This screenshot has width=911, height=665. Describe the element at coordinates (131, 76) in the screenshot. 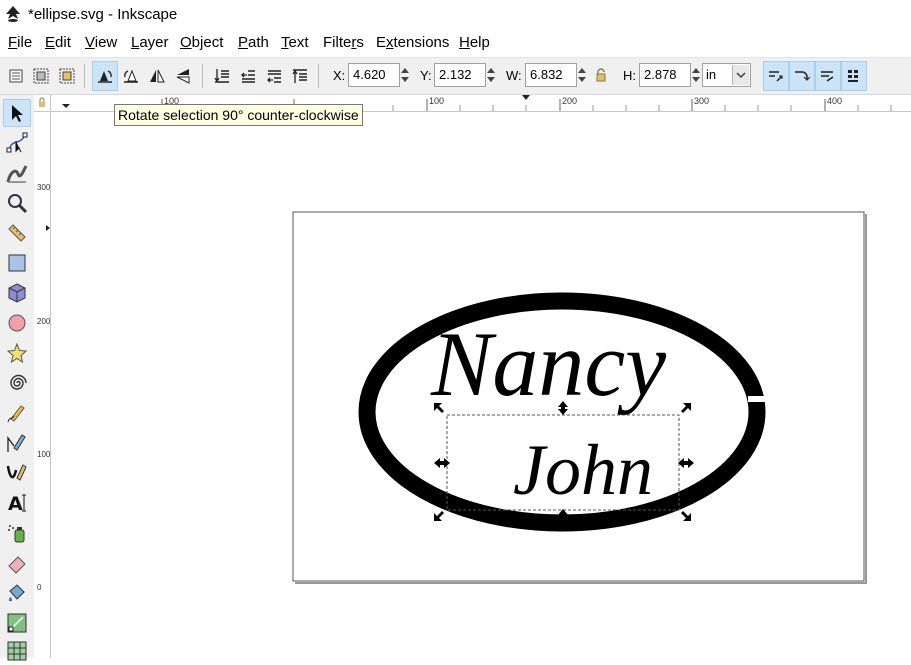

I see `rotate-cw-icon` at that location.